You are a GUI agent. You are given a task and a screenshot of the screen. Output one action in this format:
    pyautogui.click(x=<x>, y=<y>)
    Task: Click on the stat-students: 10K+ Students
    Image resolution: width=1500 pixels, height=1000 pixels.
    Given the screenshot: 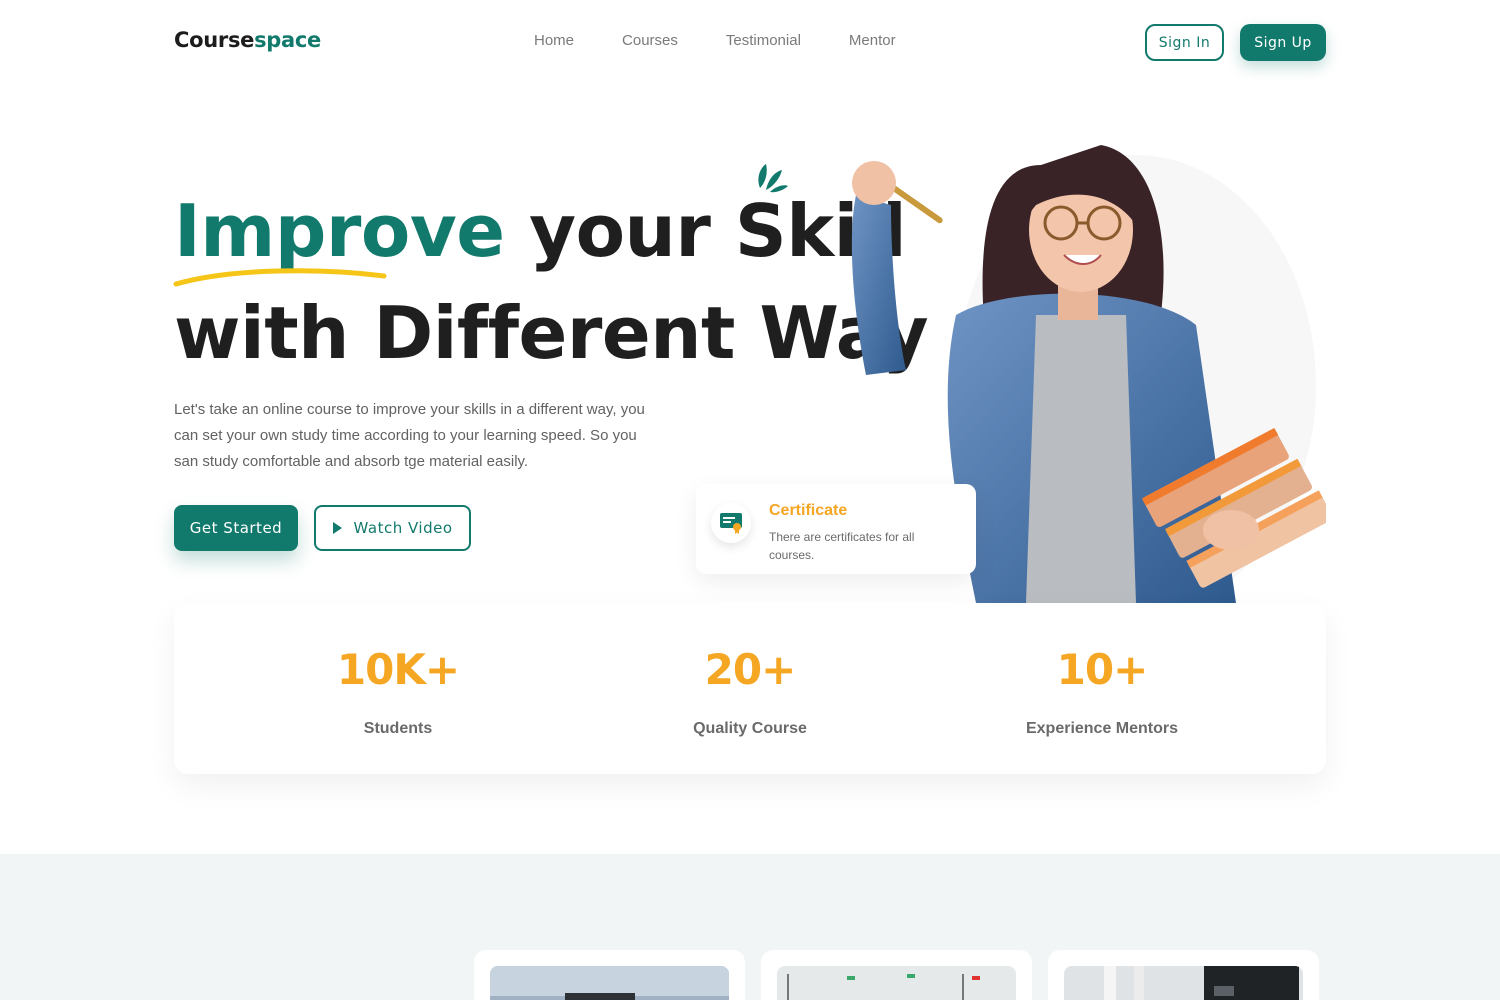 What is the action you would take?
    pyautogui.click(x=398, y=688)
    